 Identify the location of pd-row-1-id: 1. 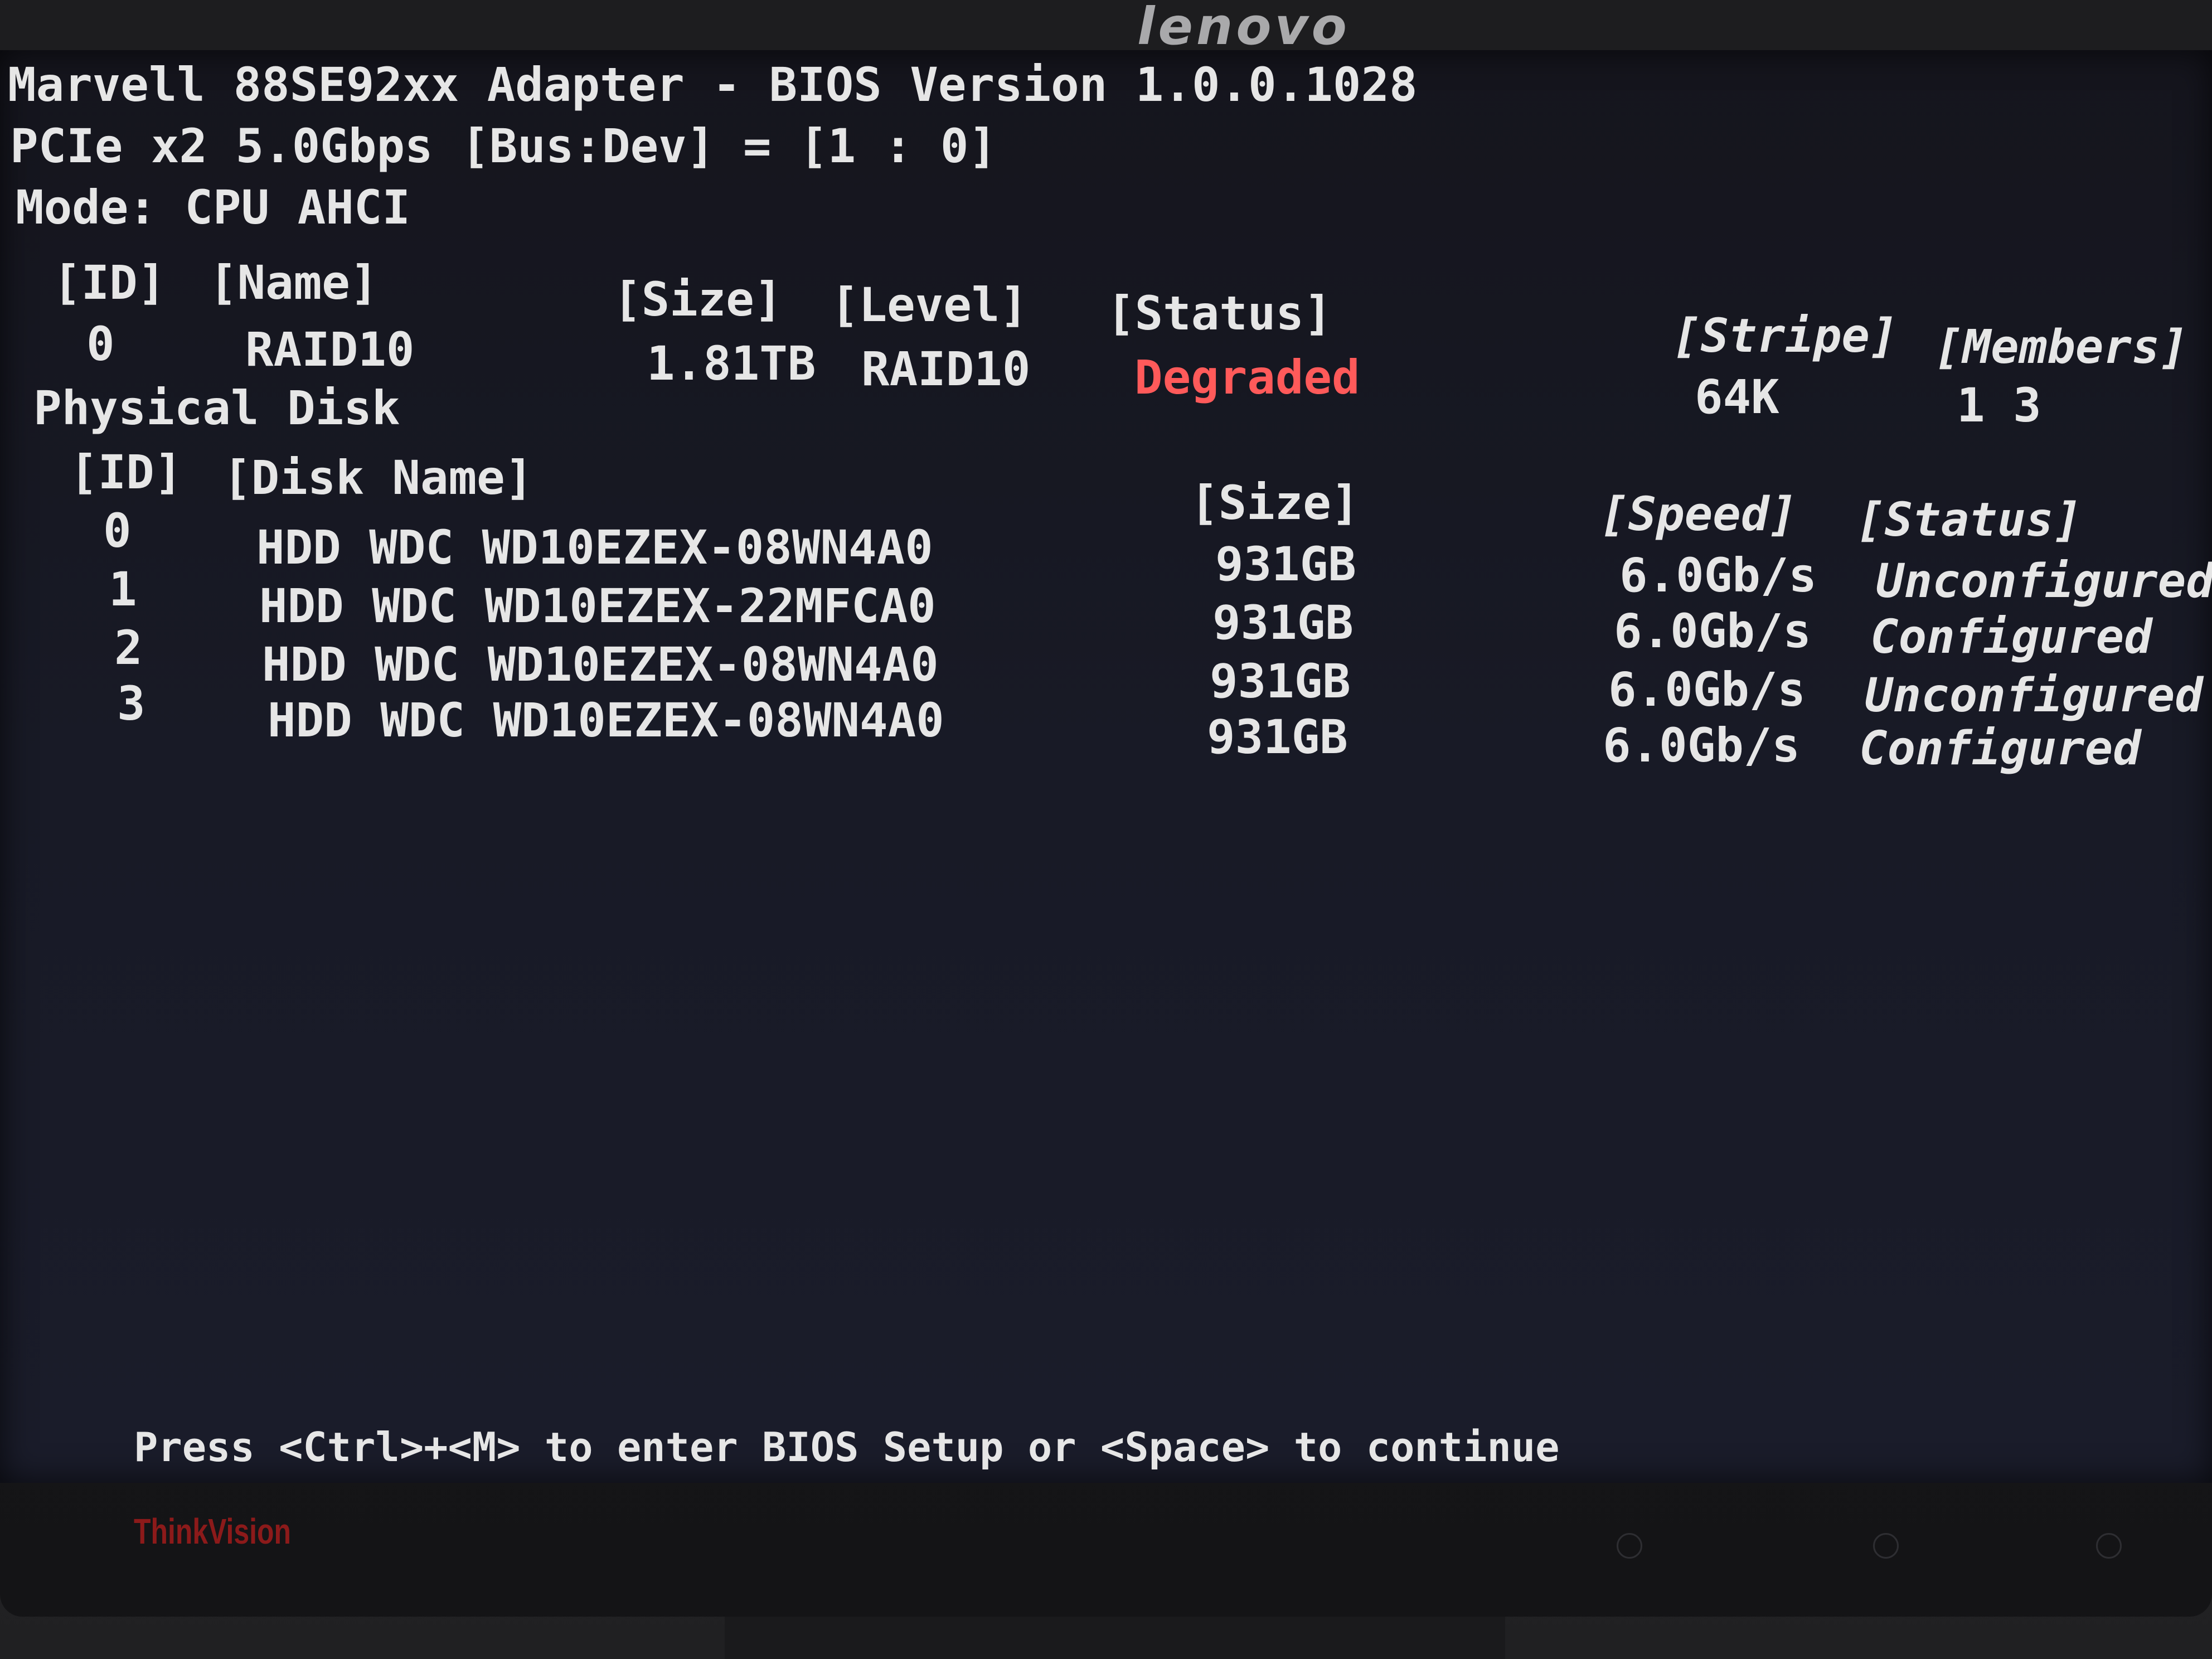
(123, 590).